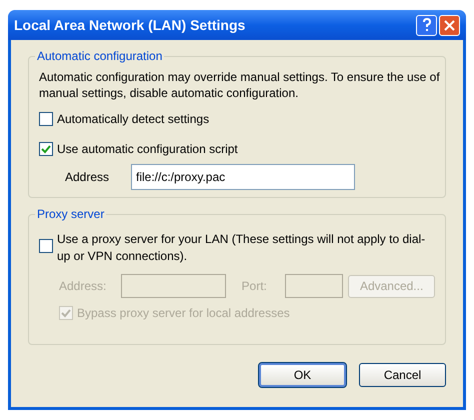 The width and height of the screenshot is (474, 420). I want to click on window-title: Local Area Network (LAN) Settings, so click(130, 25).